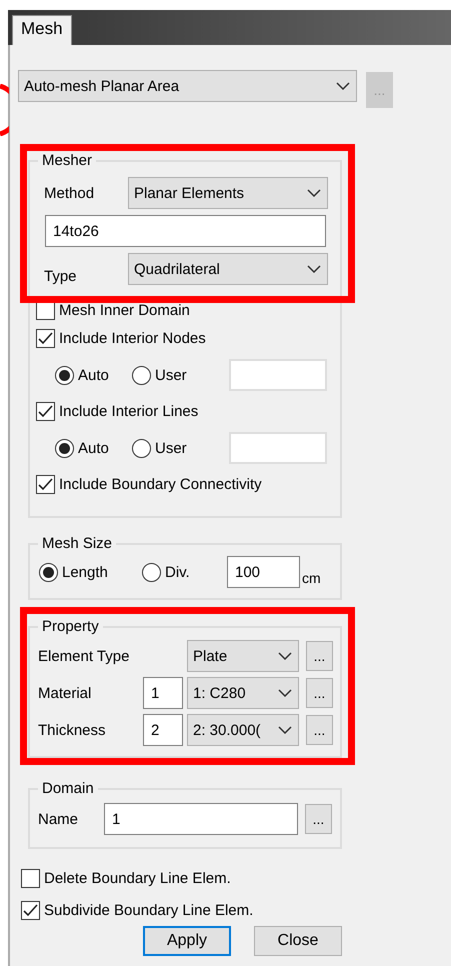 Image resolution: width=451 pixels, height=966 pixels. What do you see at coordinates (68, 788) in the screenshot?
I see `group-title: Domain` at bounding box center [68, 788].